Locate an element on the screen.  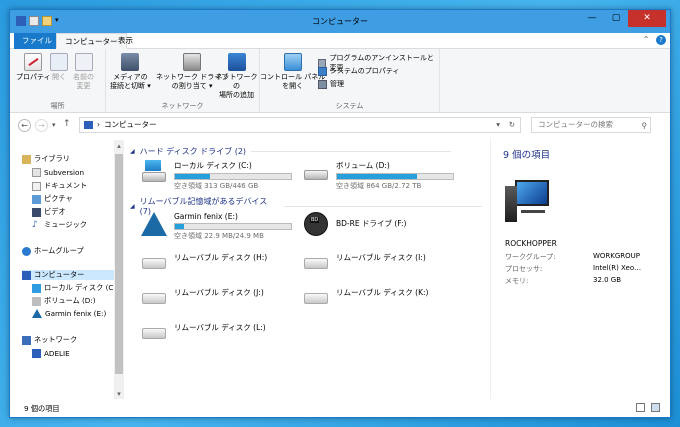
scroll-down-icon: ▾ is located at coordinates (119, 394).